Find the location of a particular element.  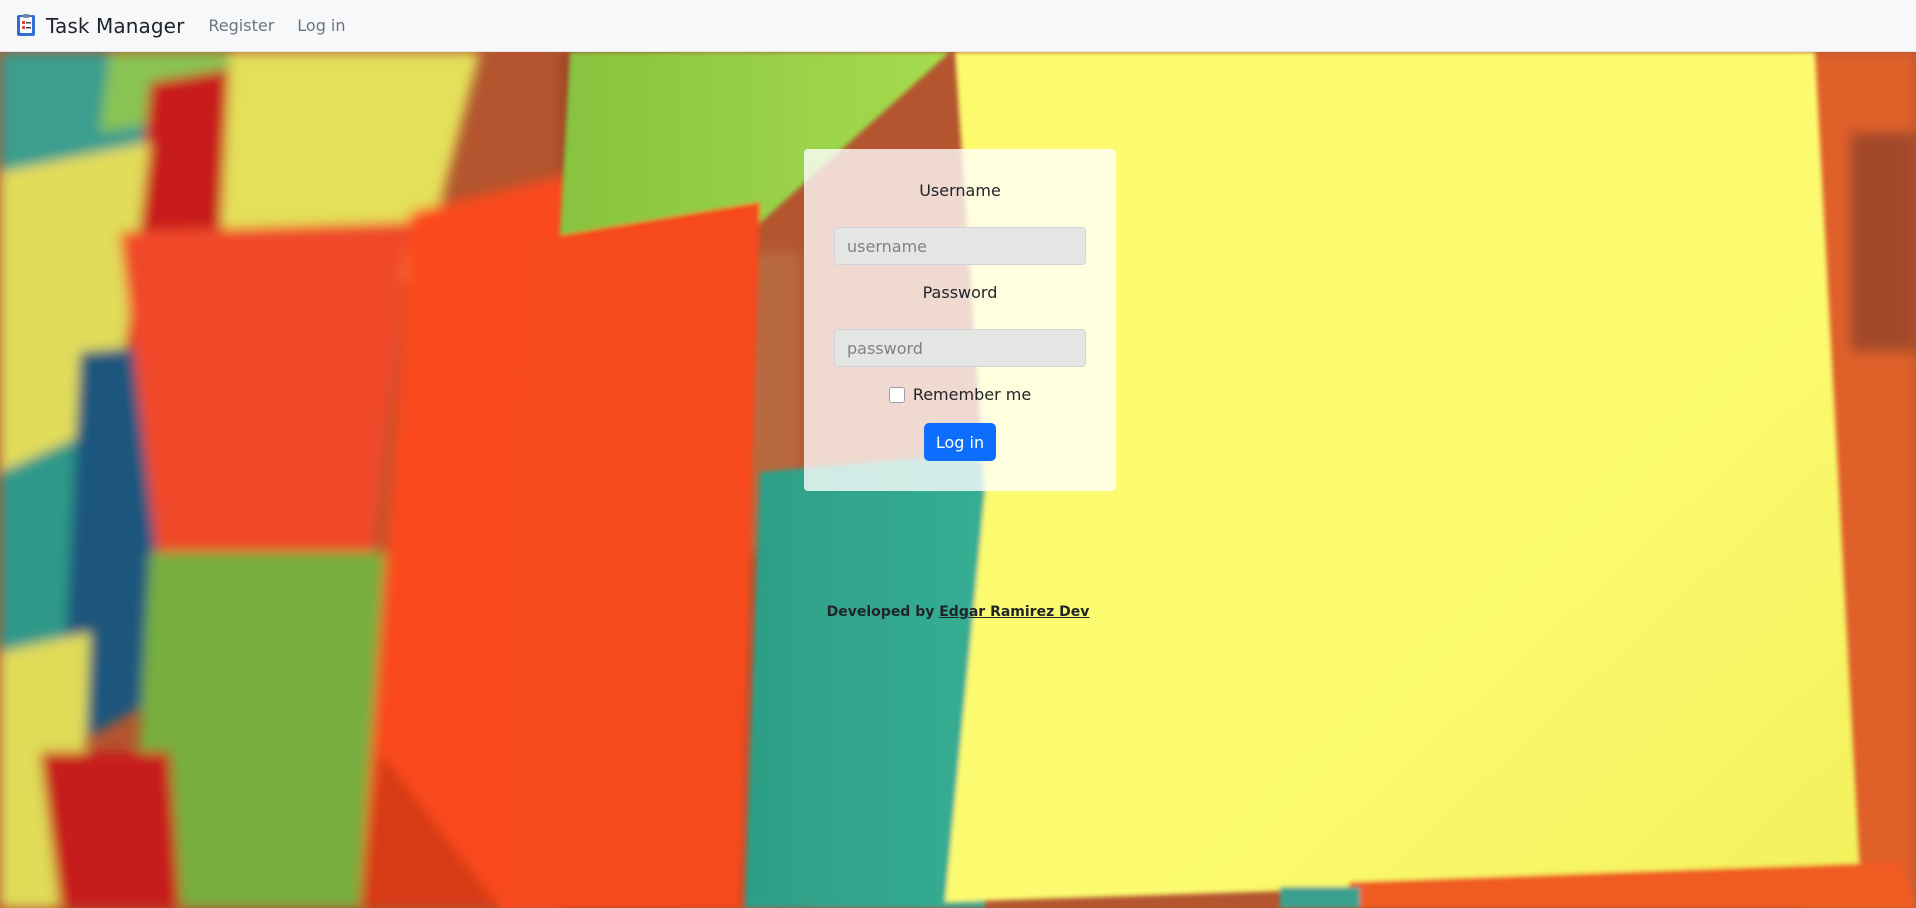

brand-title: Task Manager is located at coordinates (115, 25).